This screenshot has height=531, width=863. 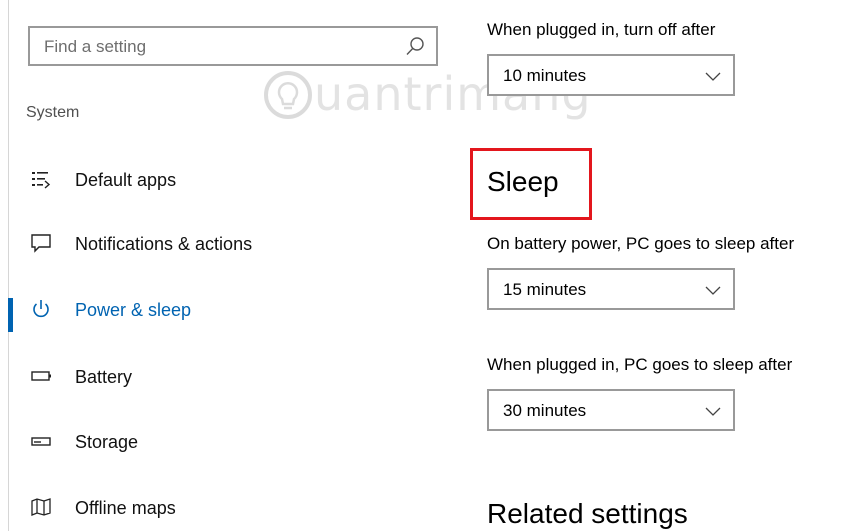 I want to click on sidebar-item-label: Battery, so click(x=104, y=377).